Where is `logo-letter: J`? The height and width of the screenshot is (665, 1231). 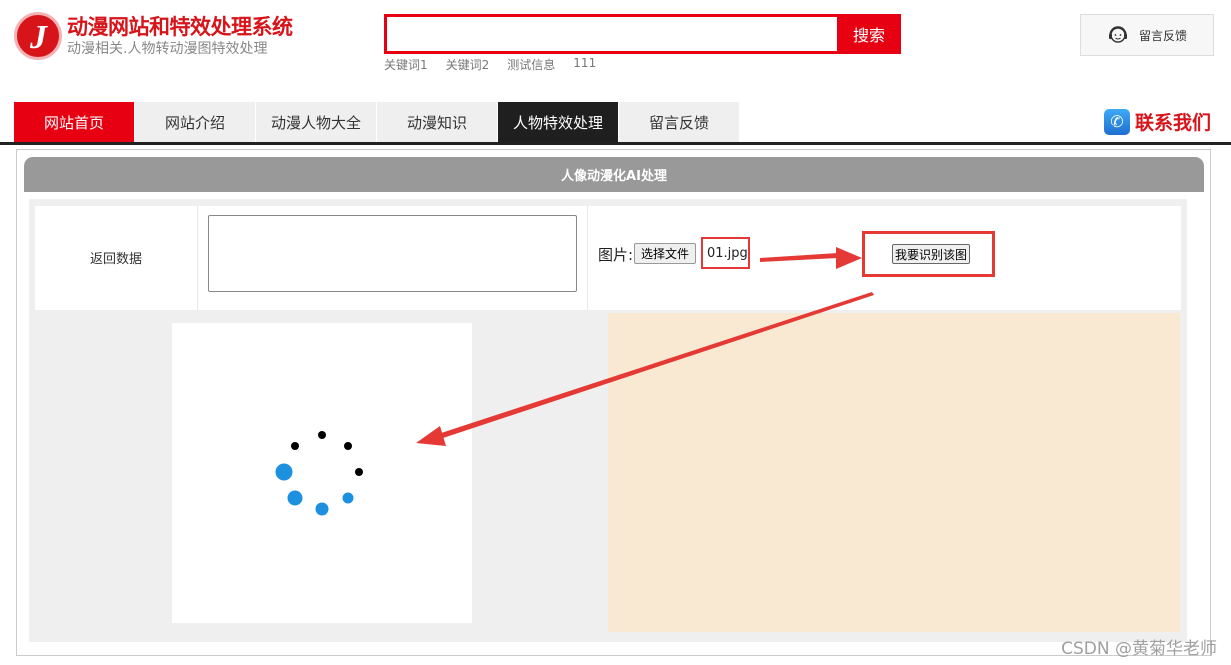 logo-letter: J is located at coordinates (38, 37).